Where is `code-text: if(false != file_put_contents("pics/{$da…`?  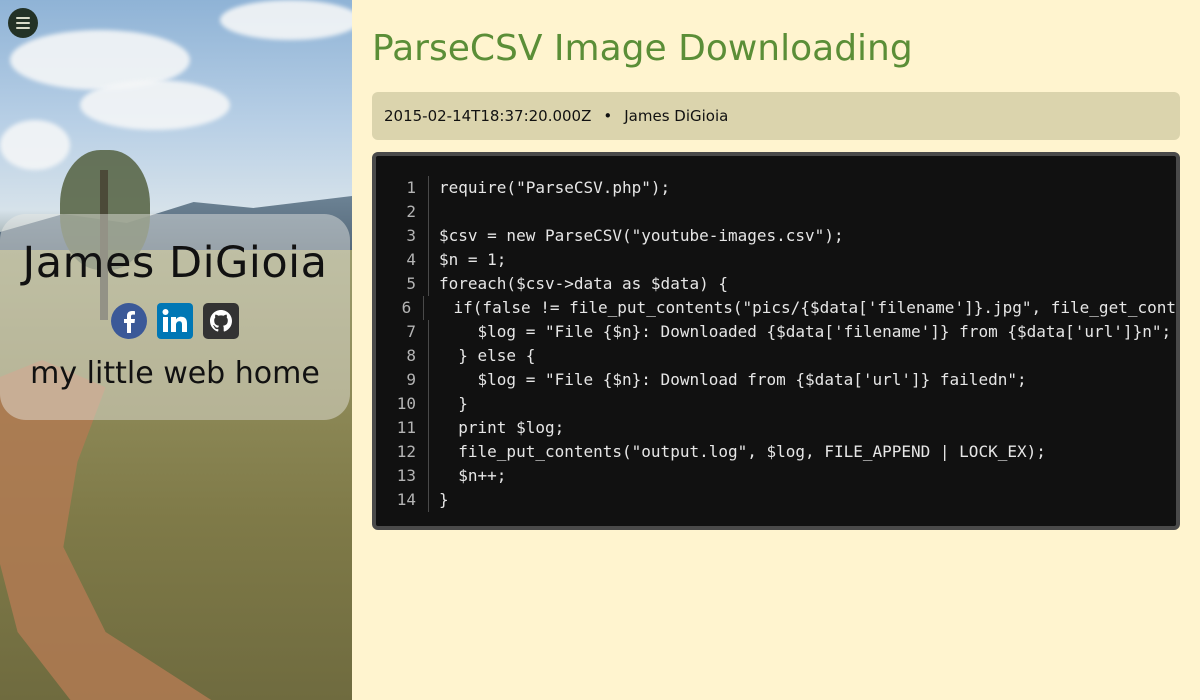
code-text: if(false != file_put_contents("pics/{$da… is located at coordinates (805, 307).